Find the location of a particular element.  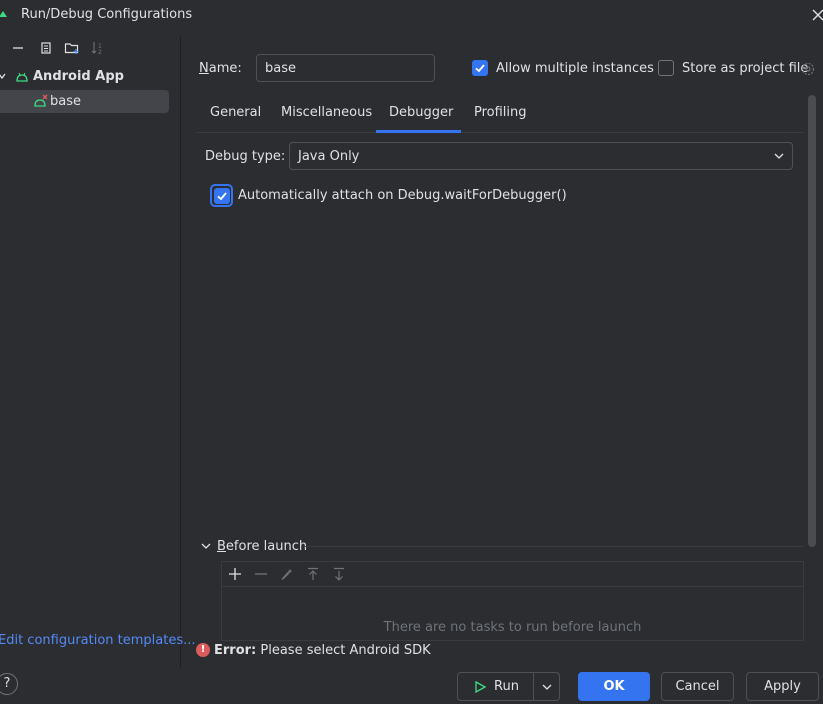

tree-item-base: base is located at coordinates (84, 101).